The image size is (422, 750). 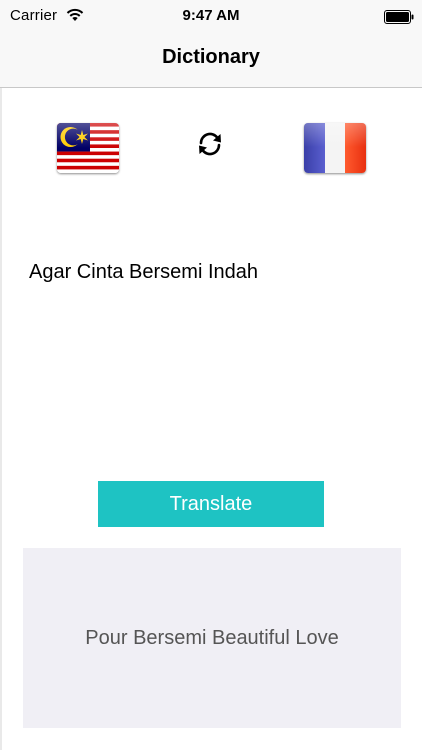 I want to click on swap-languages-button, so click(x=210, y=144).